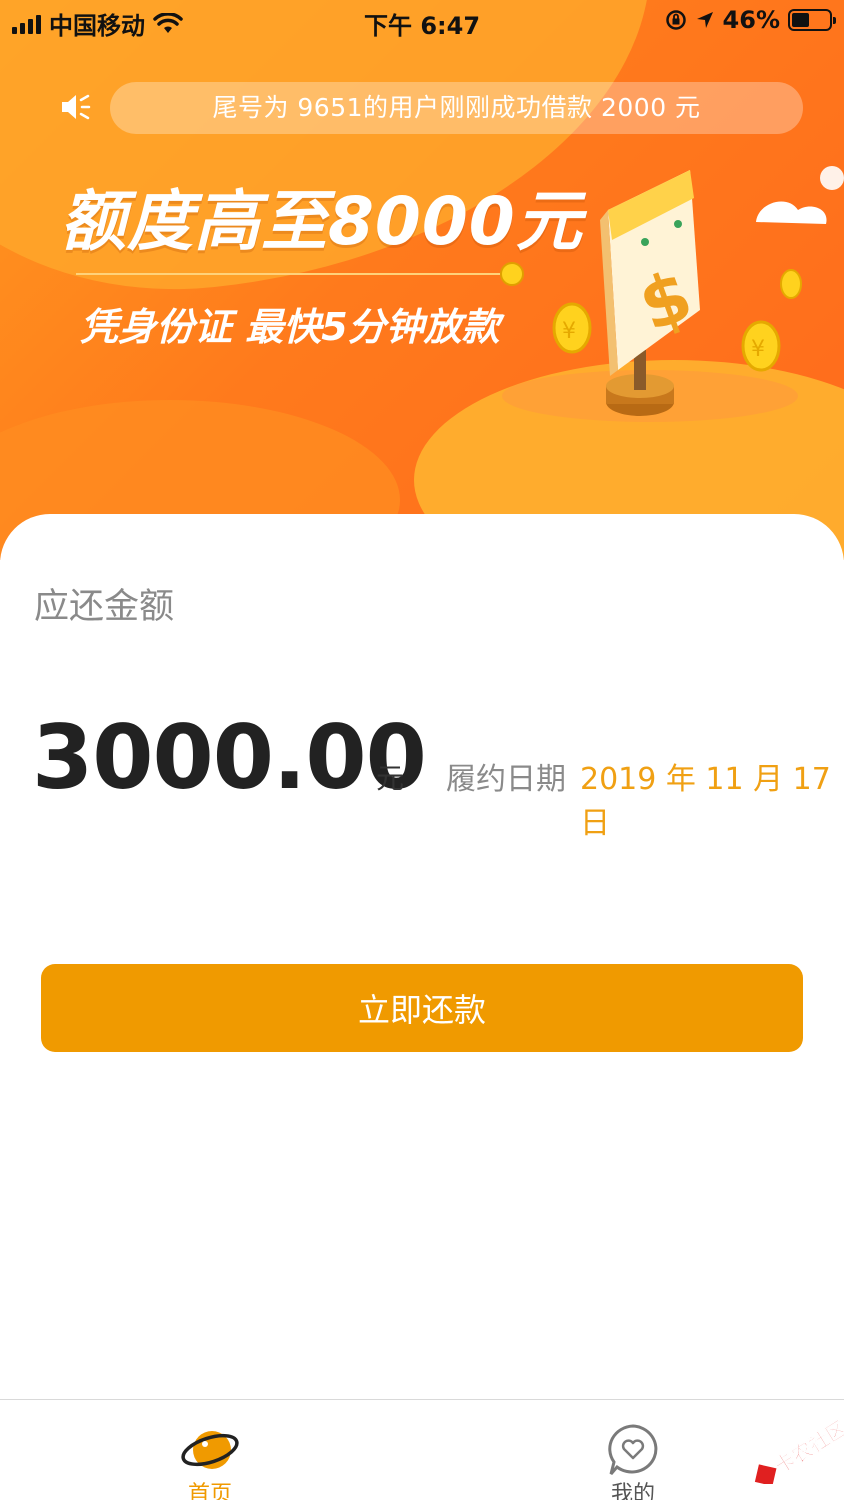 This screenshot has height=1500, width=844. I want to click on heart-bubble-icon, so click(633, 1449).